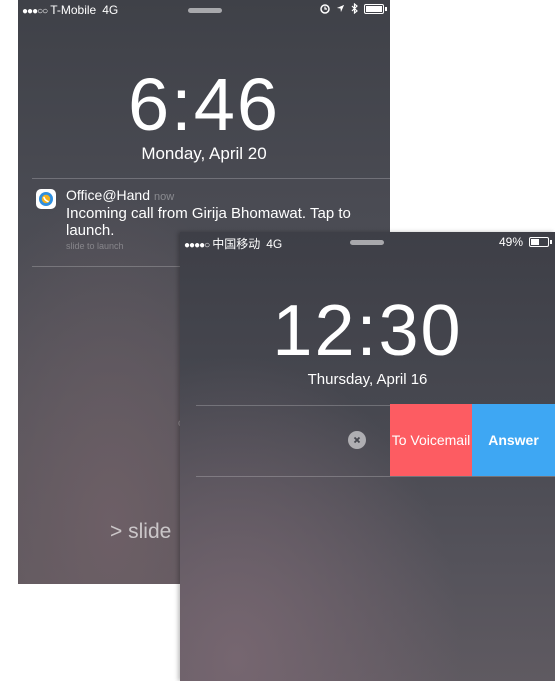  Describe the element at coordinates (108, 195) in the screenshot. I see `notification-app-name: Office@Hand` at that location.